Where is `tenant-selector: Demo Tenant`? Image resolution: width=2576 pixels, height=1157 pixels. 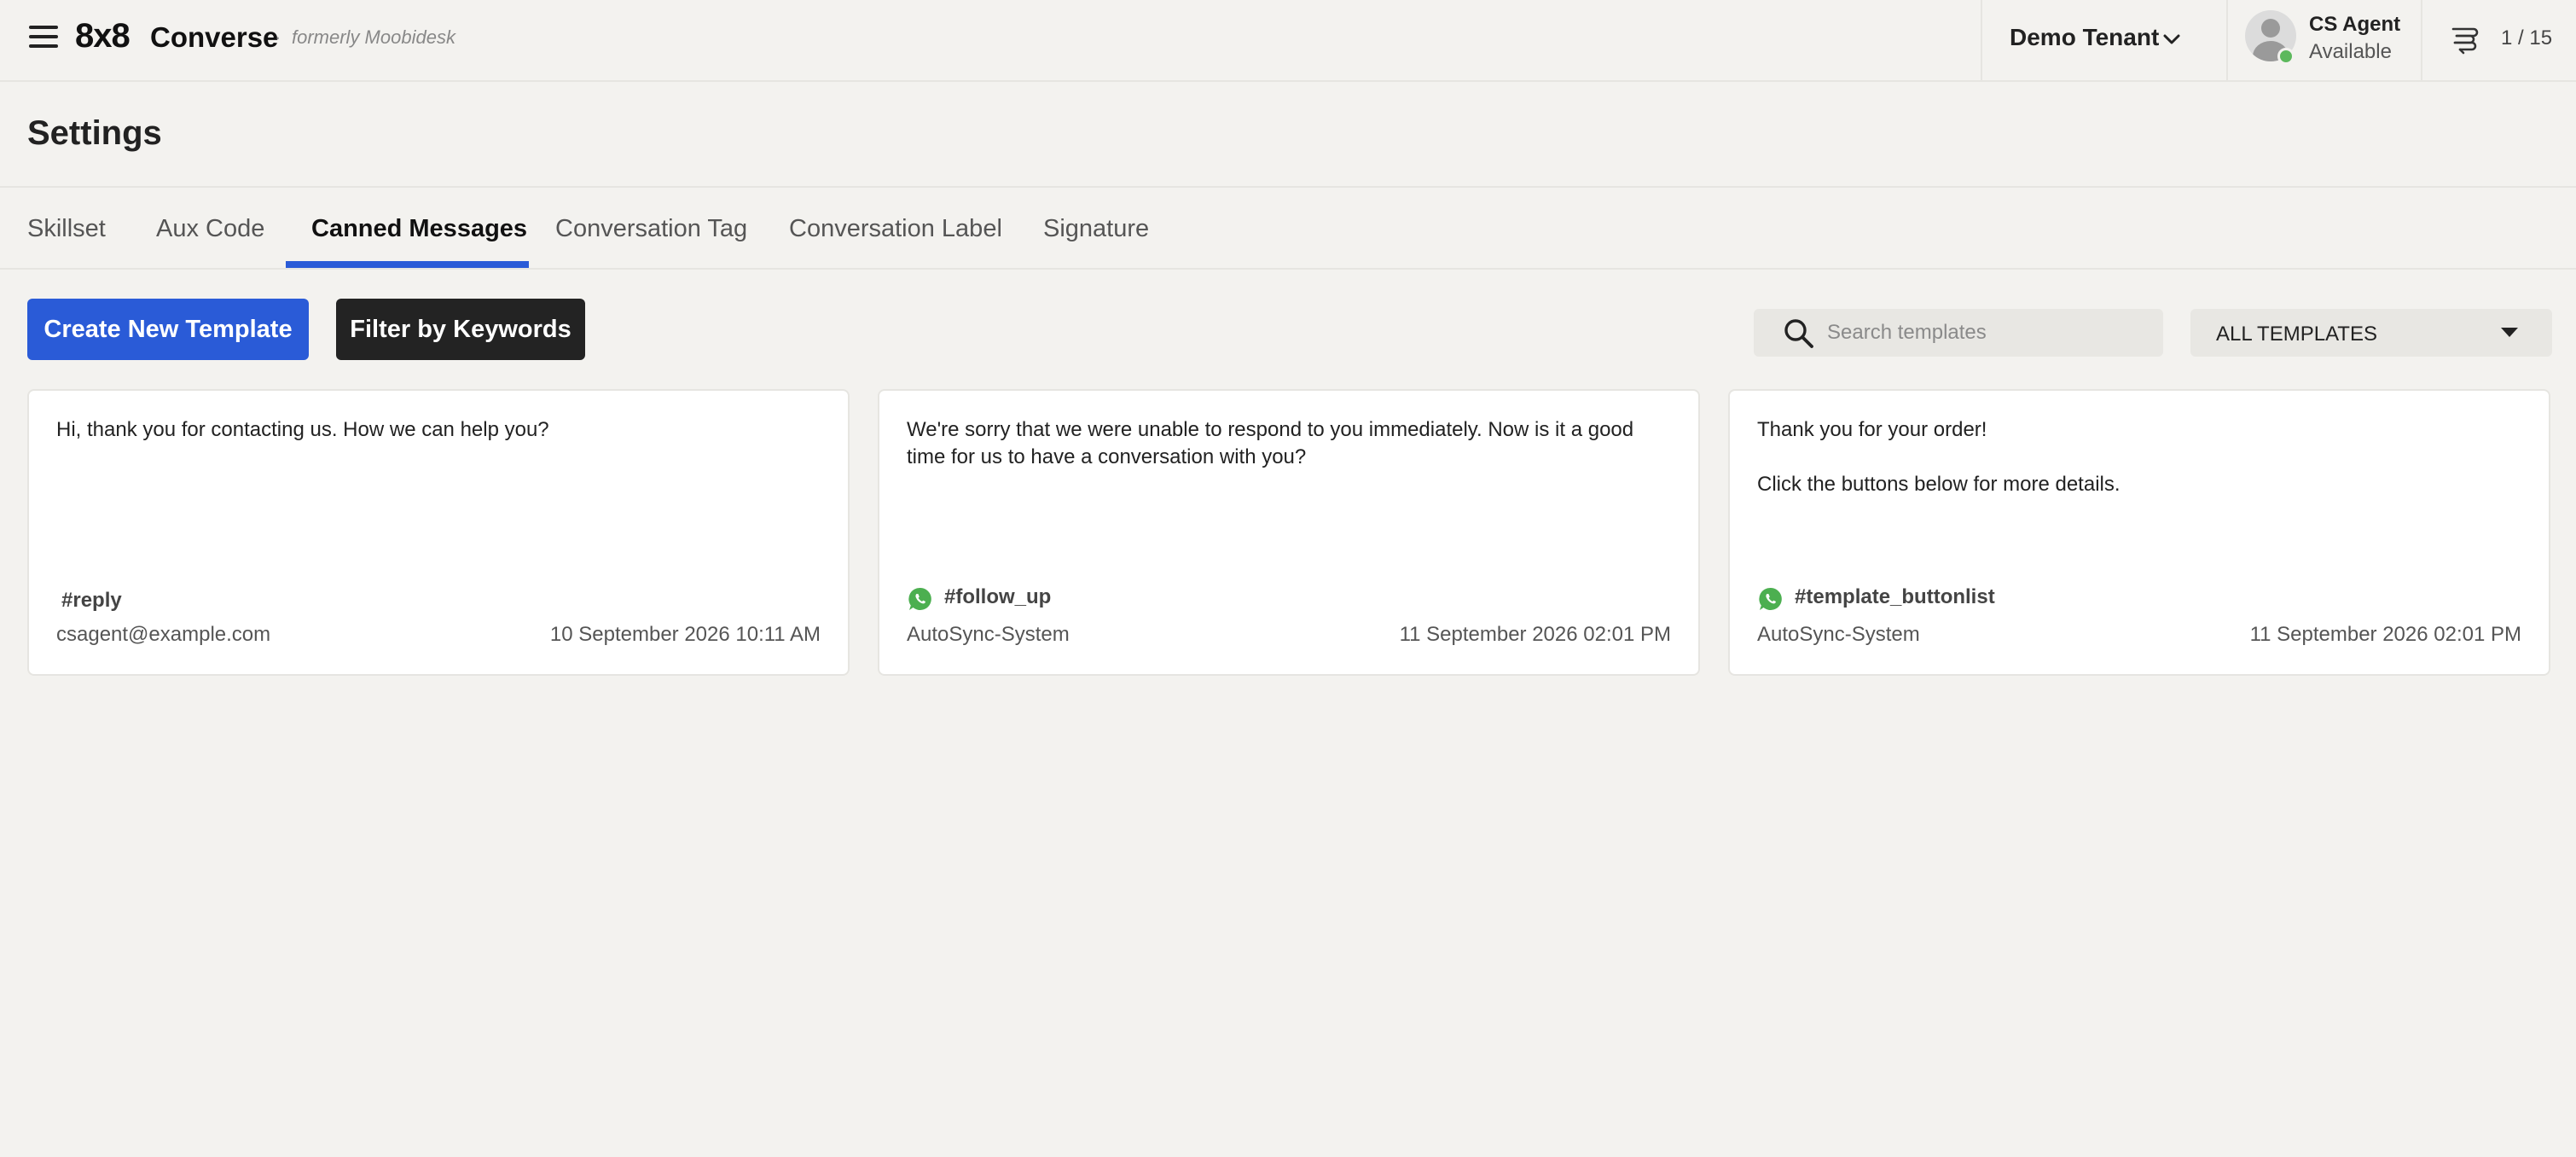 tenant-selector: Demo Tenant is located at coordinates (2084, 37).